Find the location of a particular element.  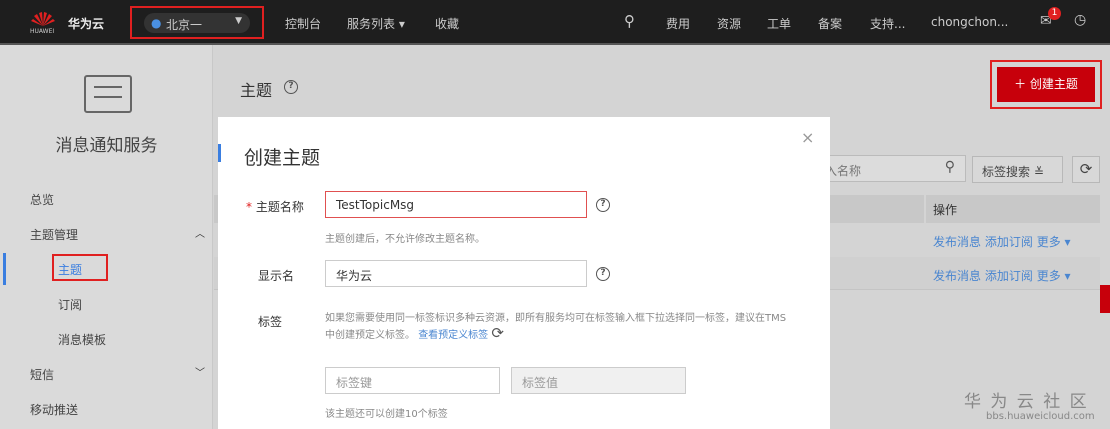

create-topic-button: ＋ 创建主题 is located at coordinates (1046, 84).